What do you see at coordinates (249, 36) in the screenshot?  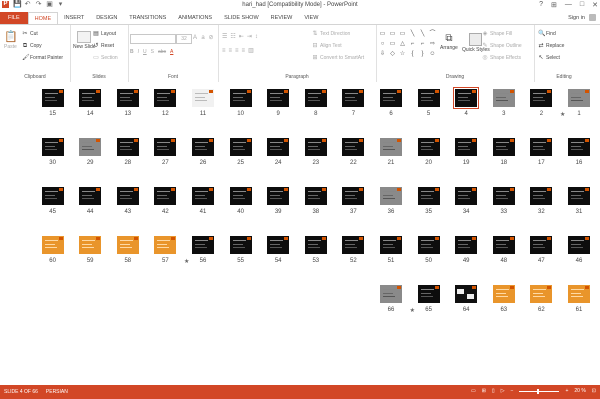 I see `increase-indent-icon: ⇥` at bounding box center [249, 36].